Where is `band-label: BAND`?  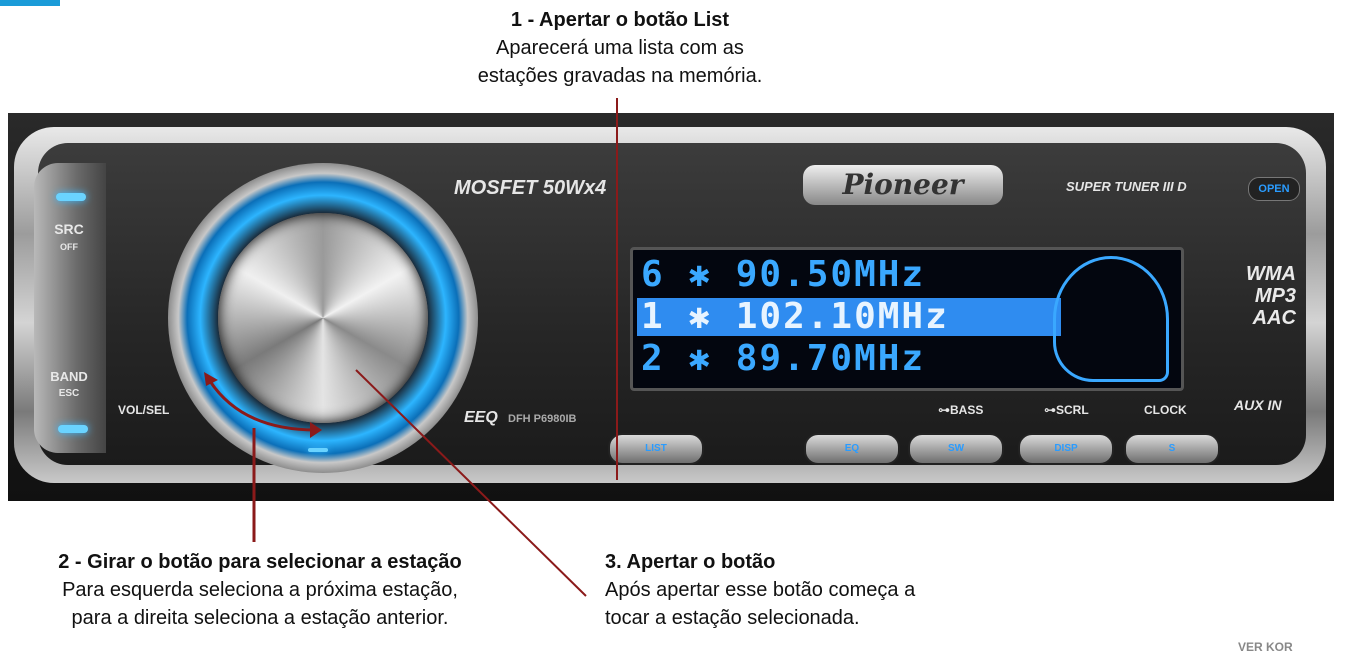 band-label: BAND is located at coordinates (69, 376).